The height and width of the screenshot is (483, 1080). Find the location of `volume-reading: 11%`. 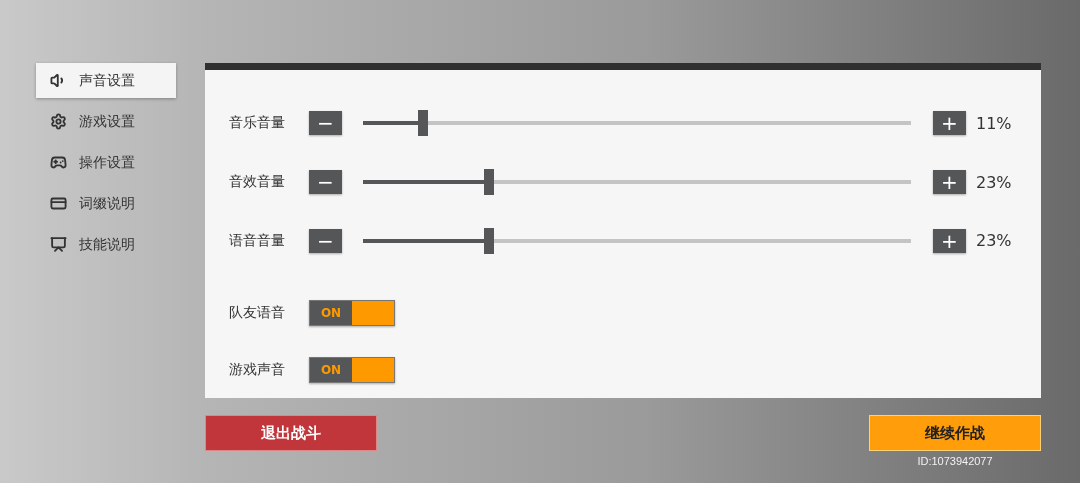

volume-reading: 11% is located at coordinates (994, 123).